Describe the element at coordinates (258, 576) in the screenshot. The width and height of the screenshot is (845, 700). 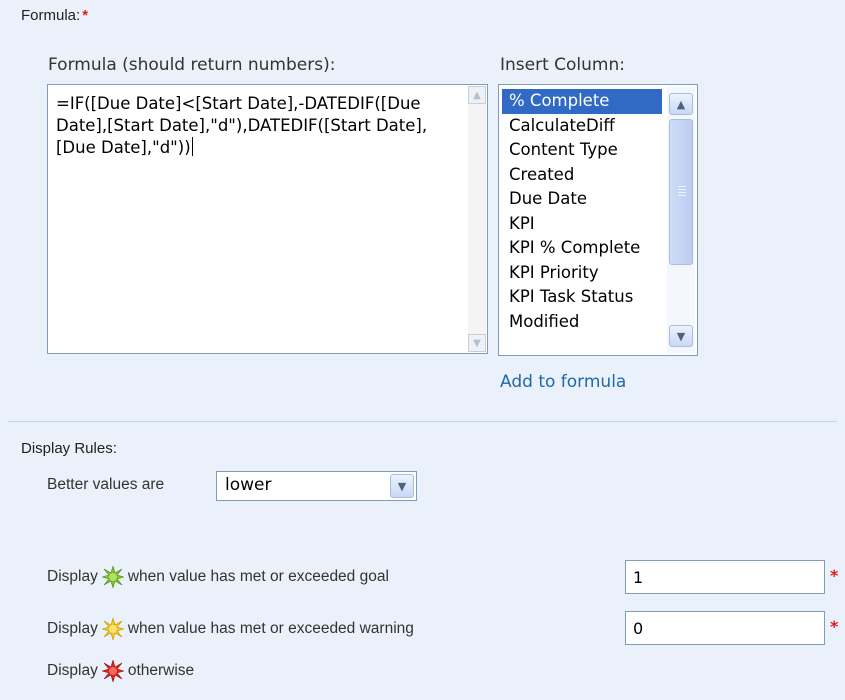
I see `rule-suffix: when value has met or exceeded goal` at that location.